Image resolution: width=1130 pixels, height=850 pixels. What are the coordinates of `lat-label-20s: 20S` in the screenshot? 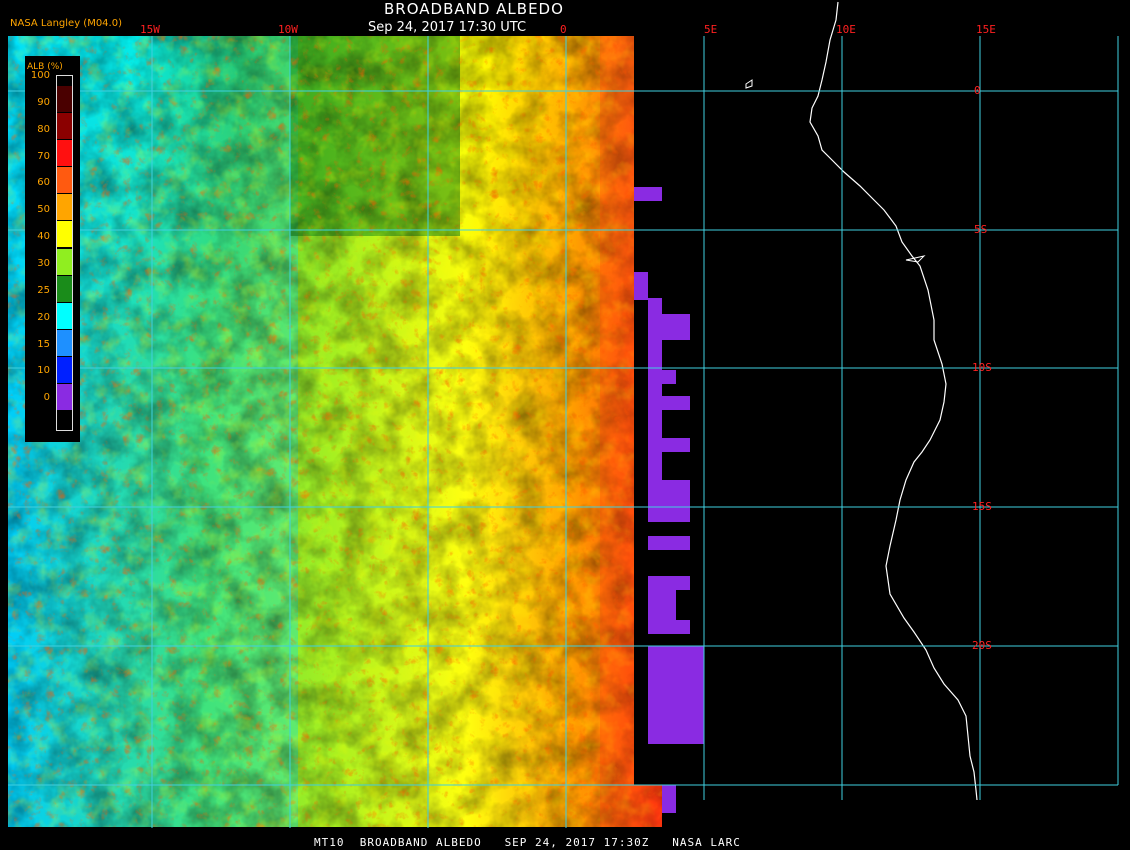 It's located at (982, 645).